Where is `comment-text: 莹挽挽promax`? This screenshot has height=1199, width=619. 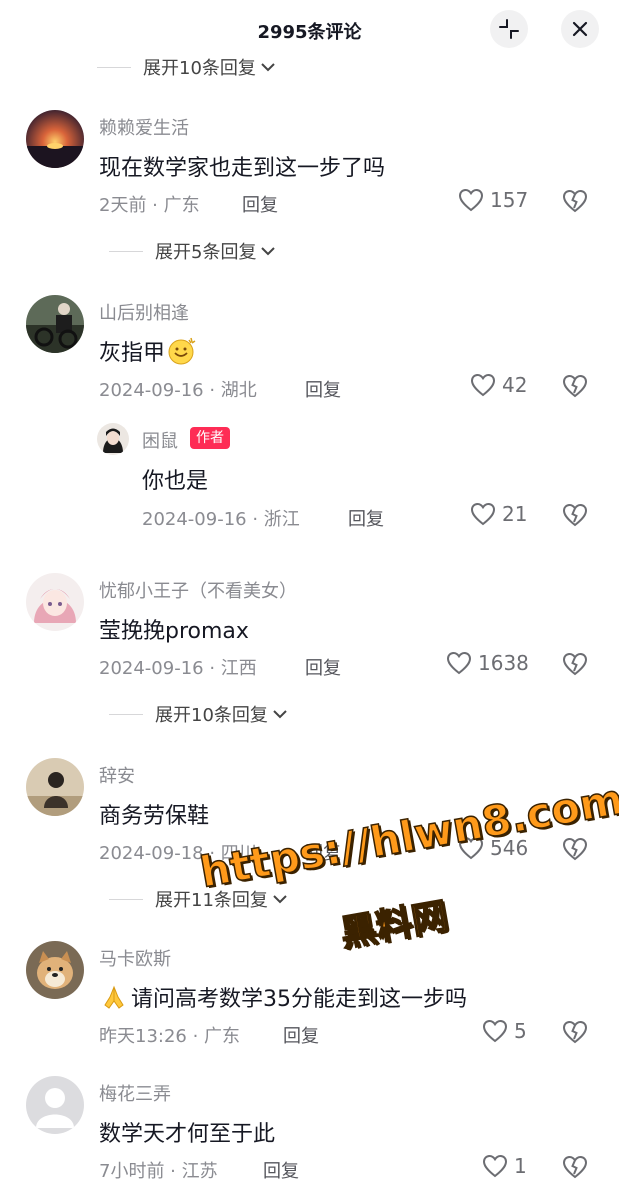
comment-text: 莹挽挽promax is located at coordinates (174, 631).